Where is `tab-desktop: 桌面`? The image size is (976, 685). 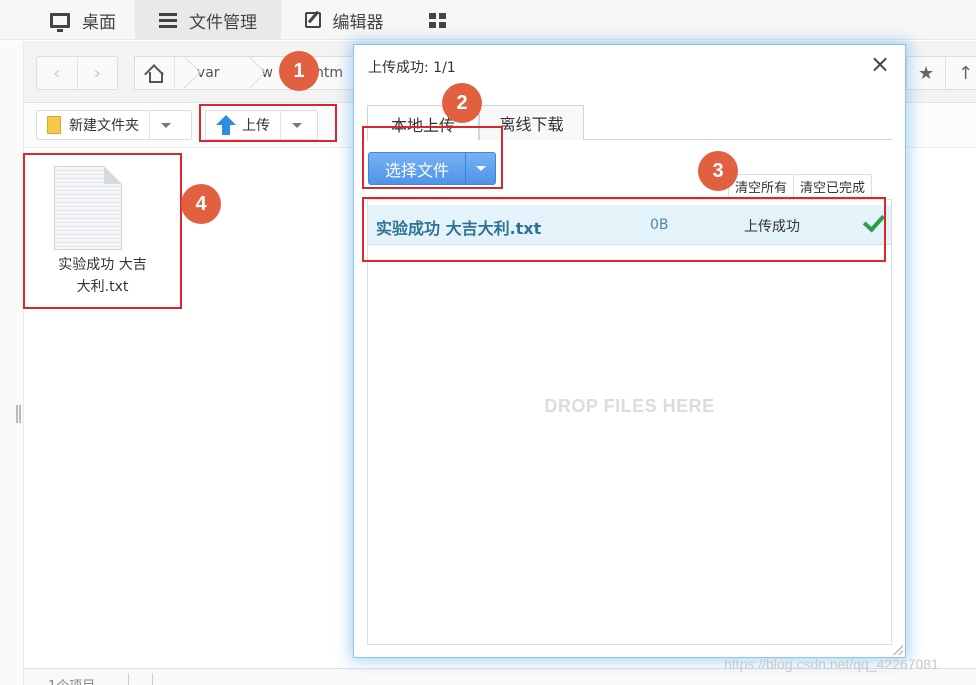 tab-desktop: 桌面 is located at coordinates (83, 20).